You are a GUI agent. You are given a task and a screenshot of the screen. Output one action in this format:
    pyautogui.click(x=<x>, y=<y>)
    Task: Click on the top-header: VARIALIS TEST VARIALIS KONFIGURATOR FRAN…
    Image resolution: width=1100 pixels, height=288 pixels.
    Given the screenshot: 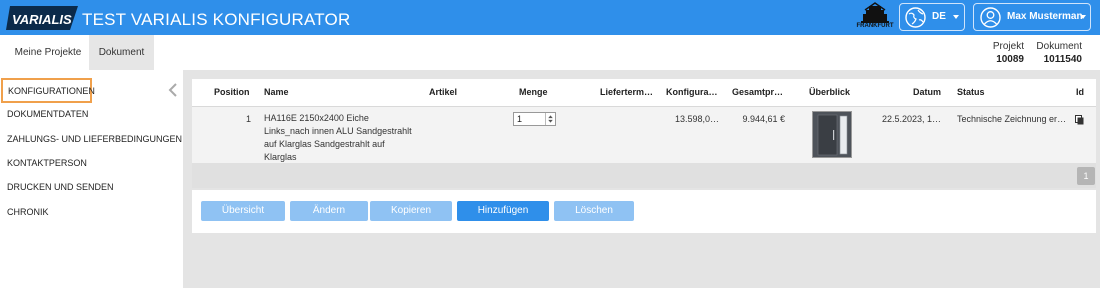 What is the action you would take?
    pyautogui.click(x=550, y=17)
    